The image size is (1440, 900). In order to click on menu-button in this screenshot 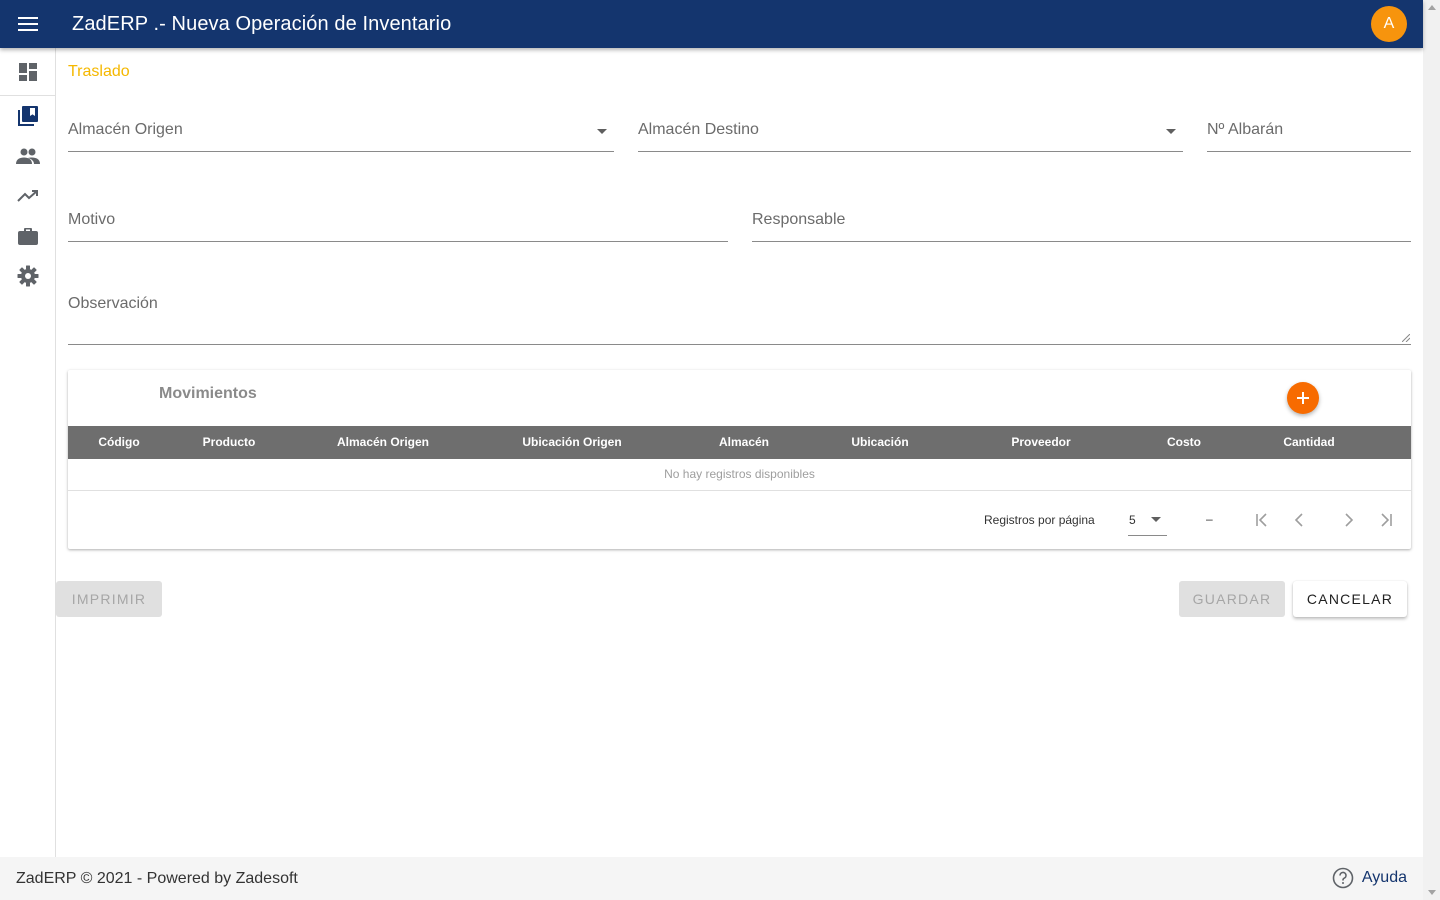, I will do `click(28, 24)`.